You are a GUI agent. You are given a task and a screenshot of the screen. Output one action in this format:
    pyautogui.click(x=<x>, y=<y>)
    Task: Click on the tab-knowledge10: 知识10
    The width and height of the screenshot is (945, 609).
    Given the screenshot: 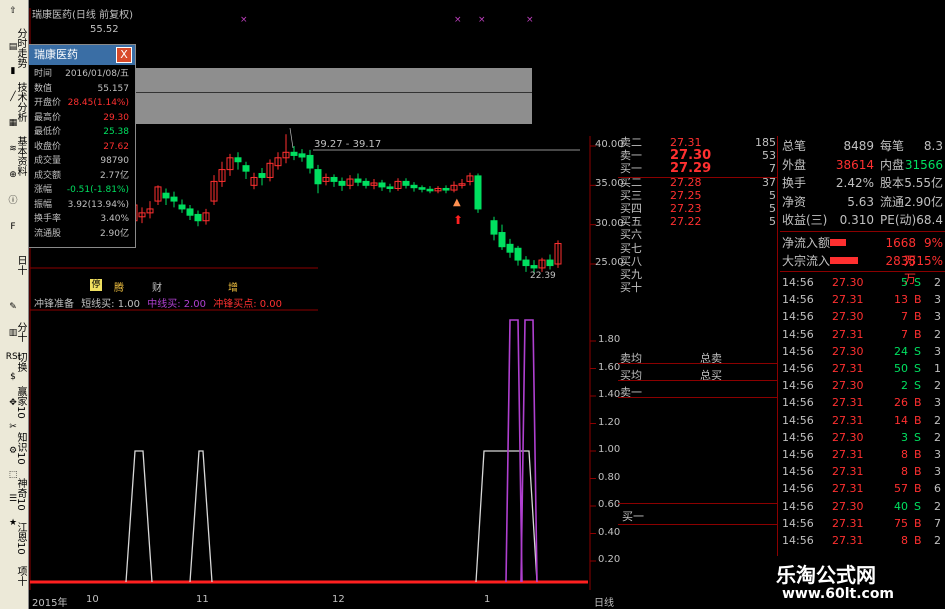 What is the action you would take?
    pyautogui.click(x=21, y=452)
    